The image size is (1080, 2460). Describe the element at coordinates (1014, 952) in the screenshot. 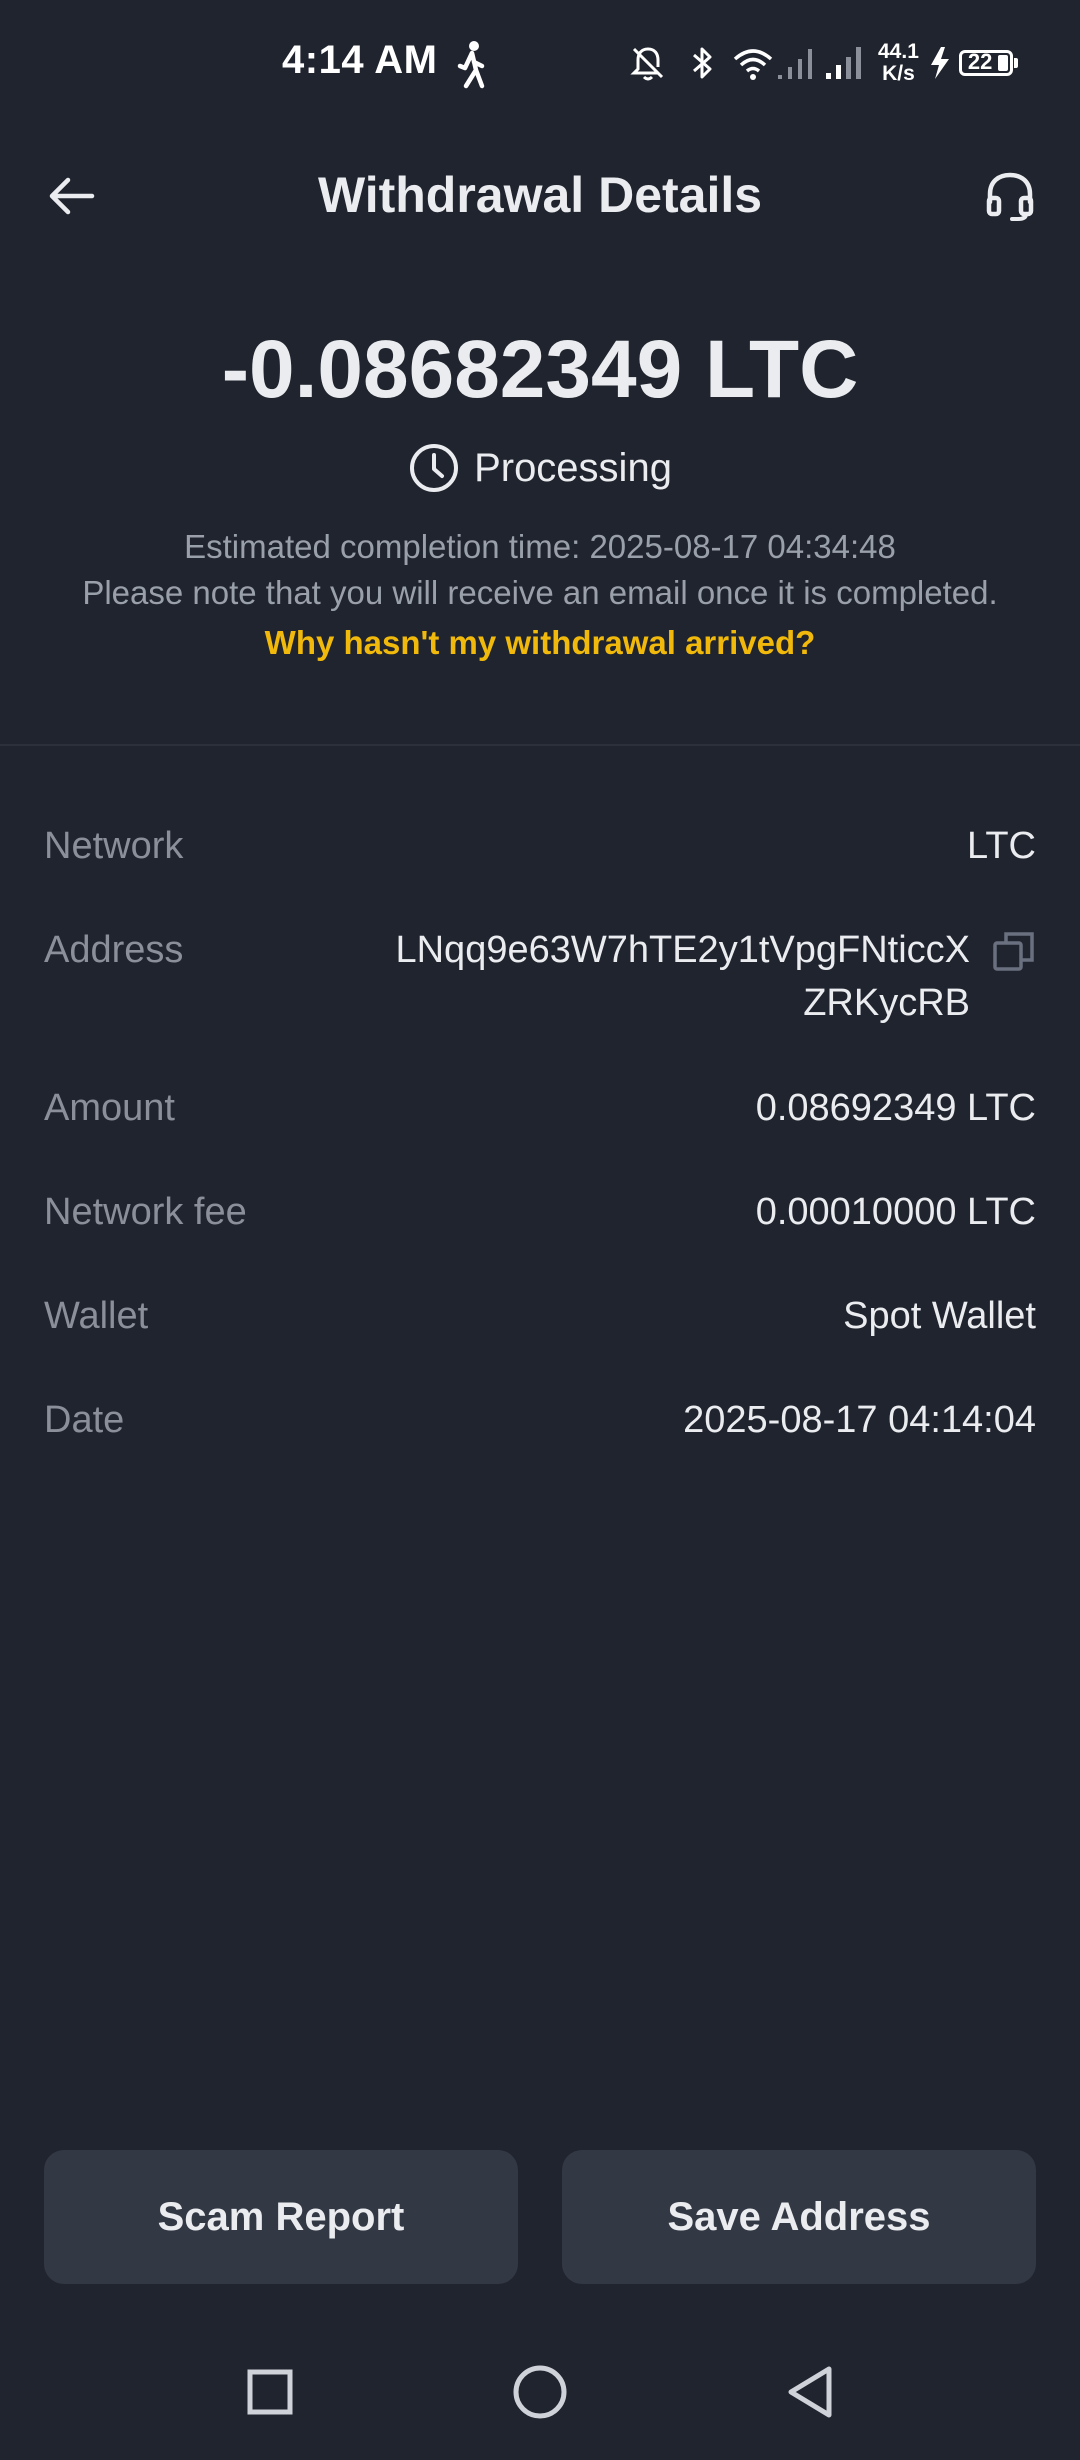

I see `copy-icon` at that location.